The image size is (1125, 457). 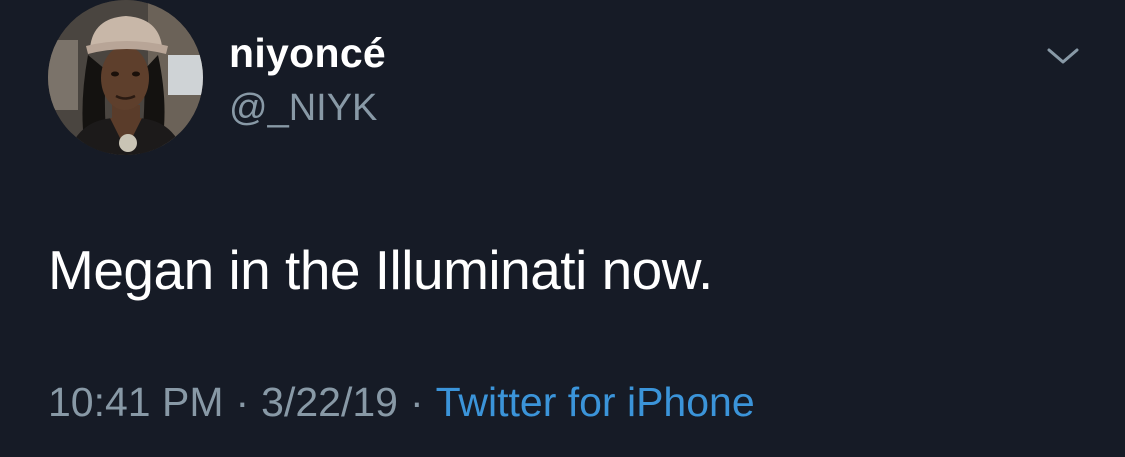 I want to click on tweet-meta: 10:41 PM · 3/22/19 · Twitter for iPhone, so click(x=401, y=402).